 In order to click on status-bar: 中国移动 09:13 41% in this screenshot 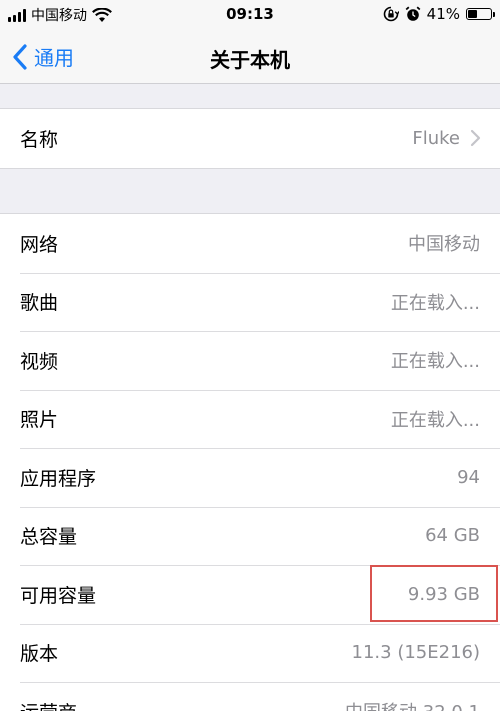, I will do `click(250, 15)`.